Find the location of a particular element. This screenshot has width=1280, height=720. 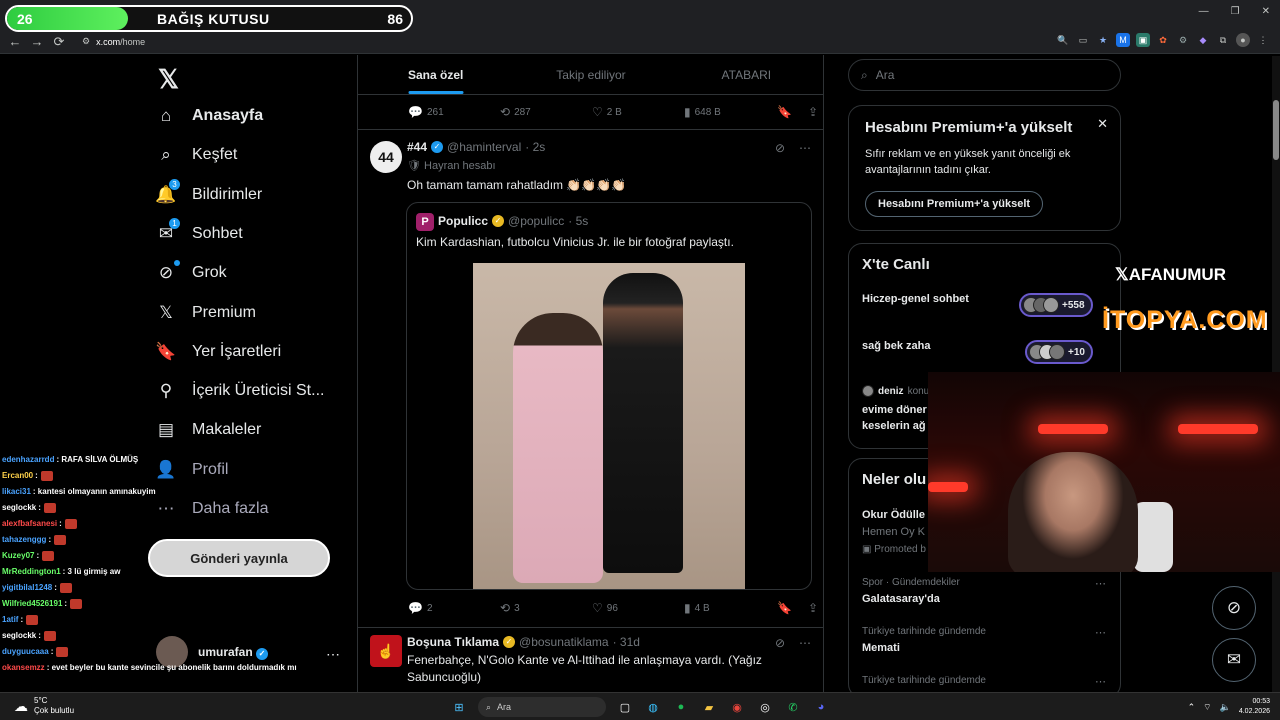

views-button: ▮ 648 B is located at coordinates (730, 112).